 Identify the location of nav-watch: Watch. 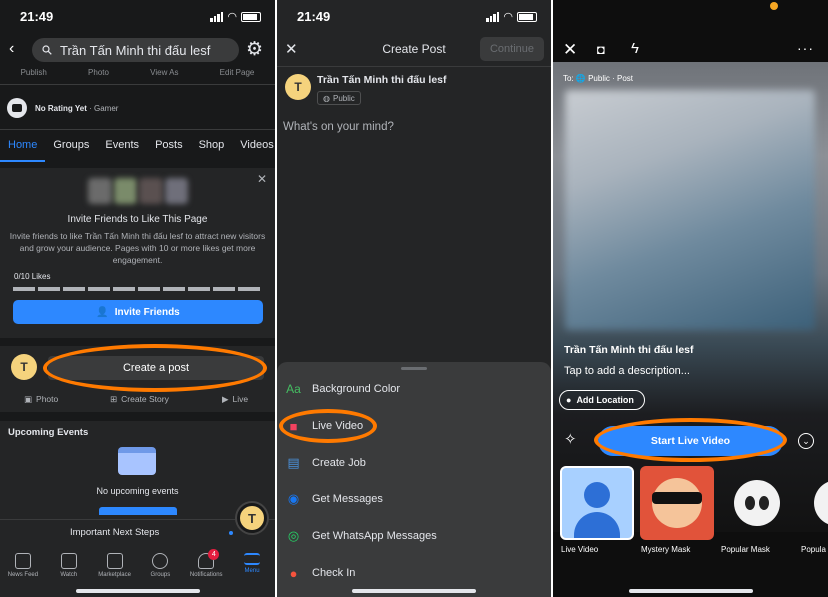
(69, 565).